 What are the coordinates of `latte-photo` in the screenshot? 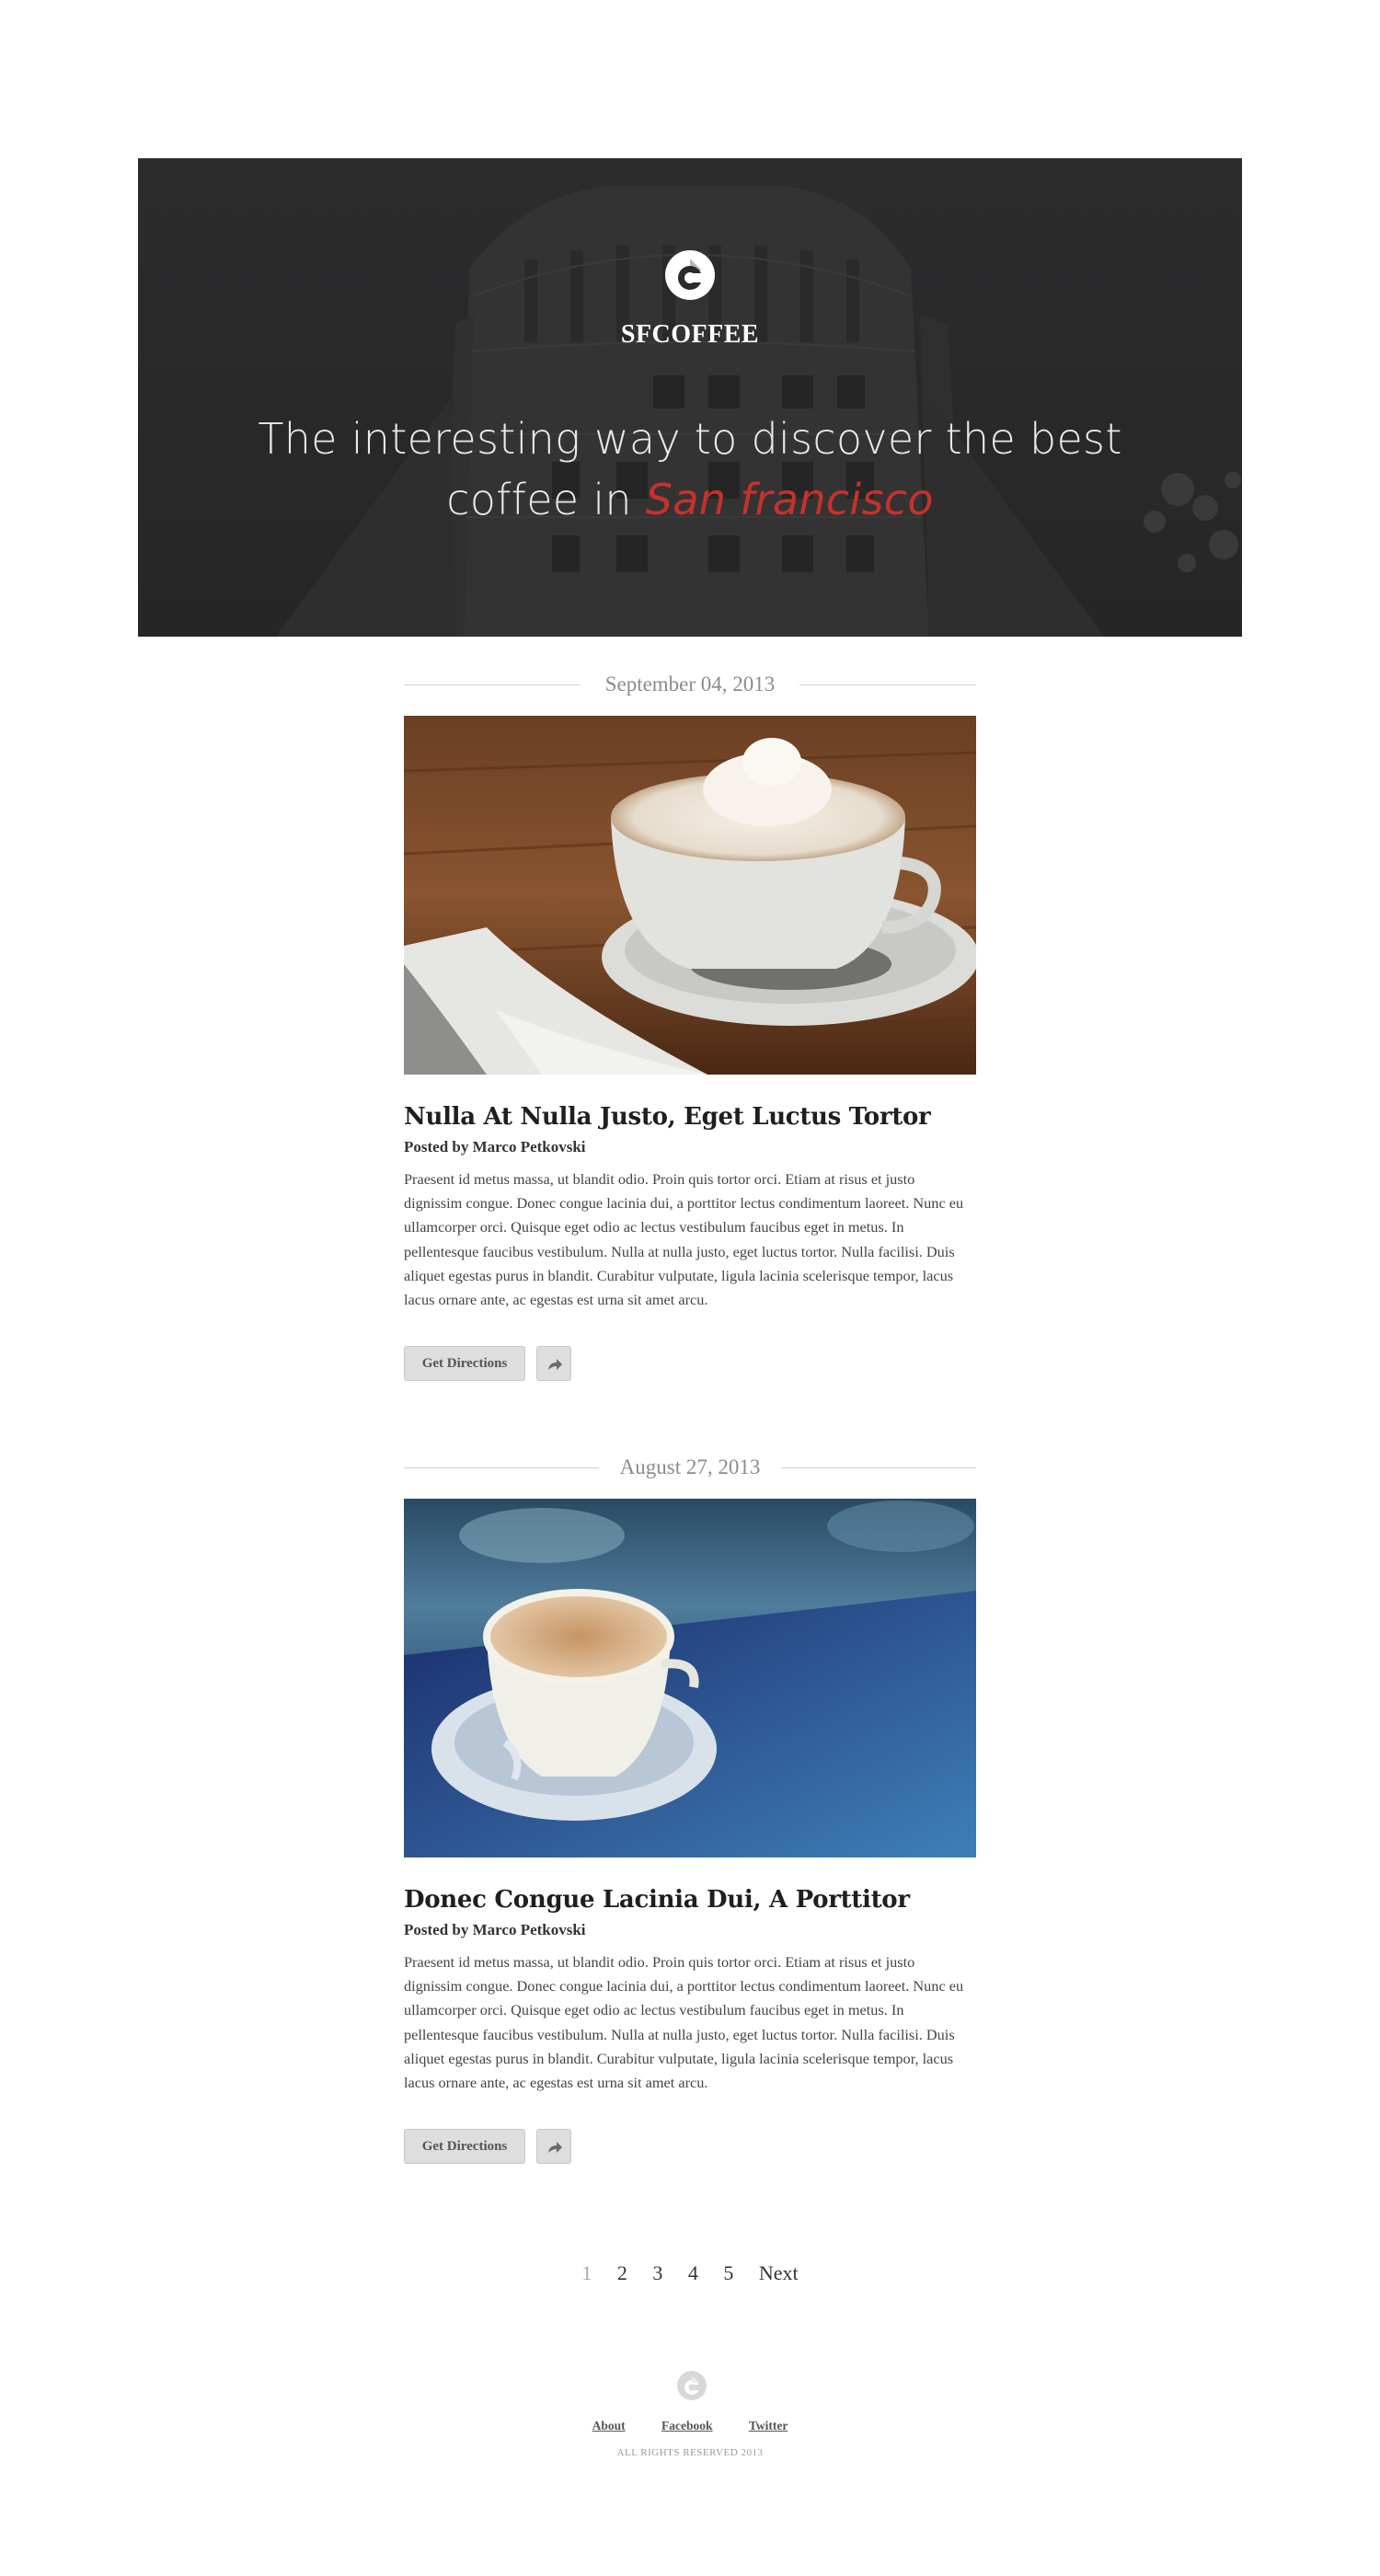 It's located at (690, 1678).